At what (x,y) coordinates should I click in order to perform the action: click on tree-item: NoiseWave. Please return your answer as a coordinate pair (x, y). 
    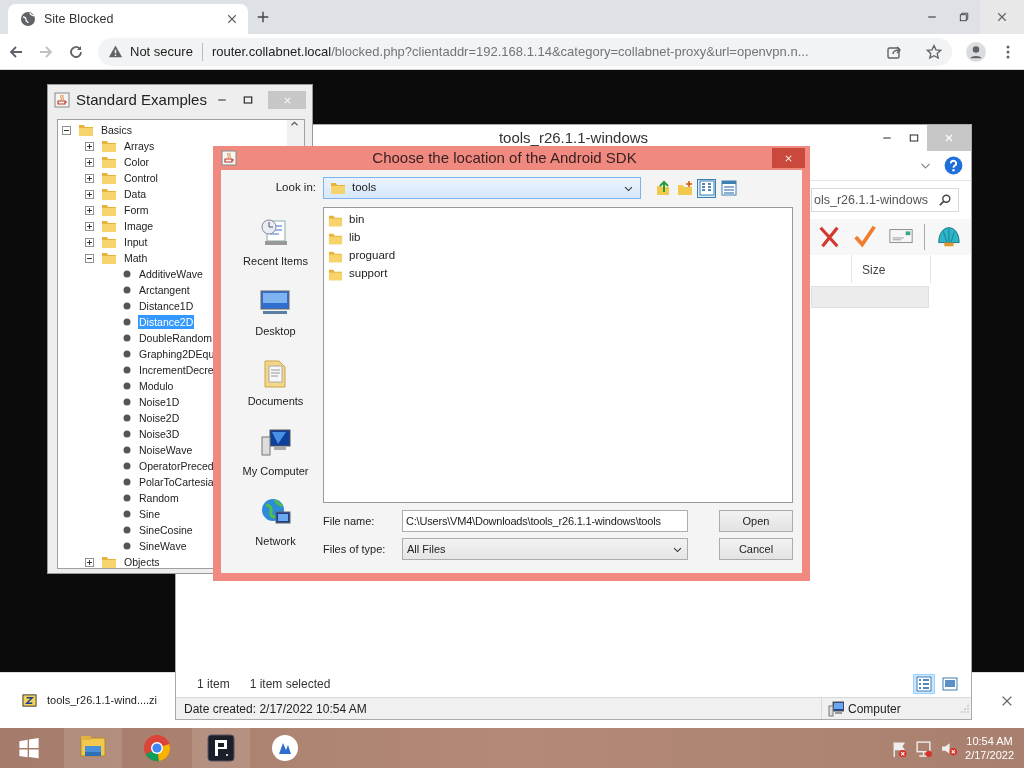
    Looking at the image, I should click on (166, 450).